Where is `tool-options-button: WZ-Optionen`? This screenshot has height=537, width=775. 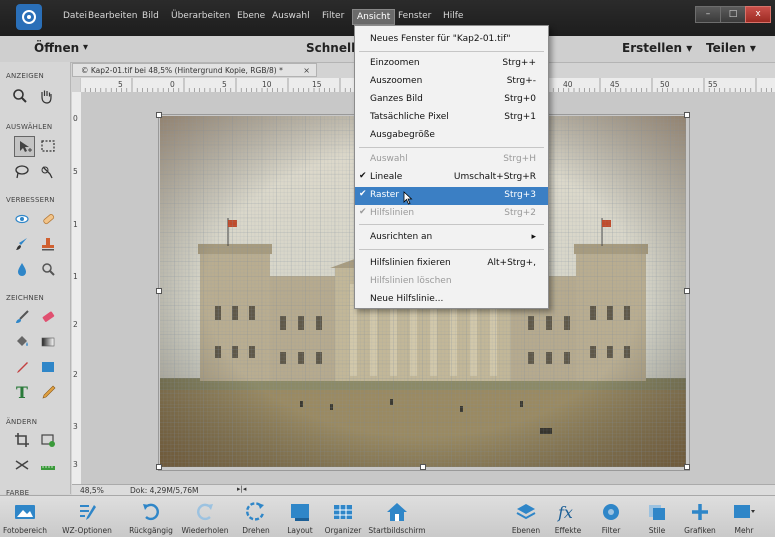
tool-options-button: WZ-Optionen is located at coordinates (87, 516).